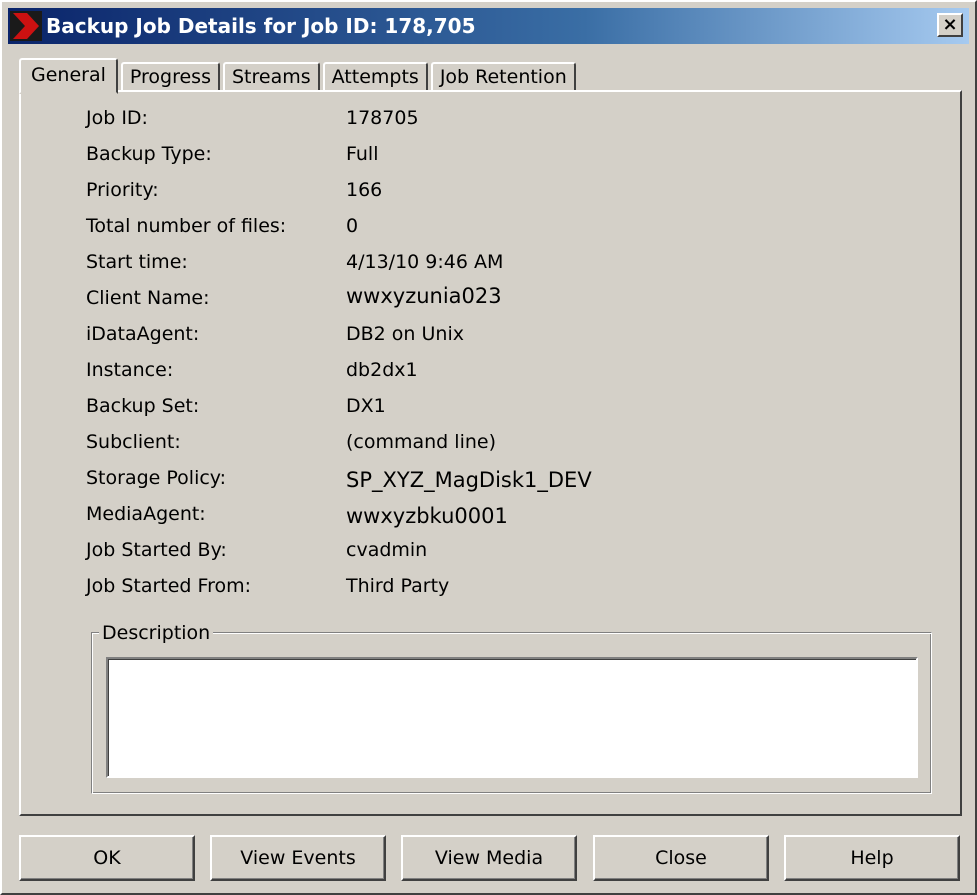 Image resolution: width=977 pixels, height=895 pixels. I want to click on idataagent-label: iDataAgent:, so click(143, 334).